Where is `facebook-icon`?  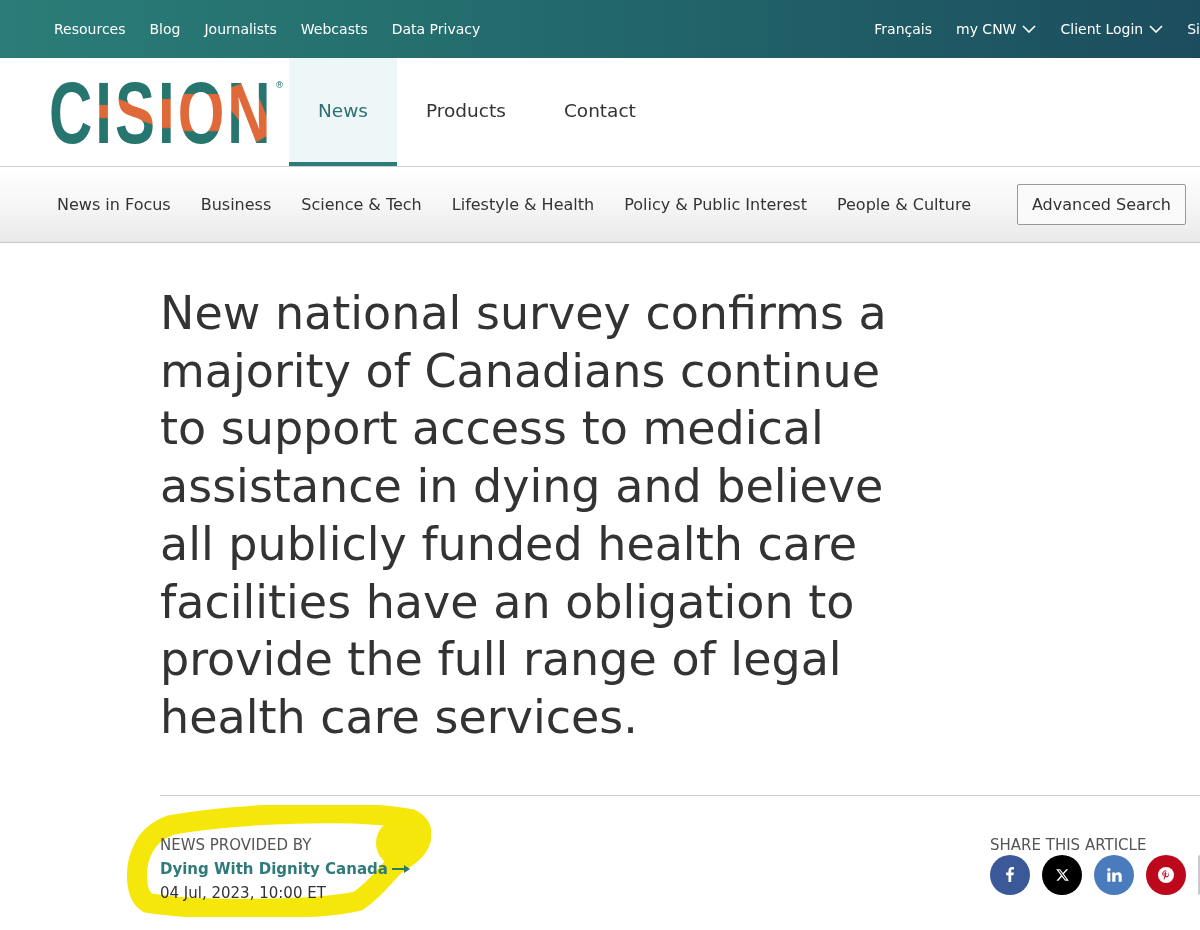
facebook-icon is located at coordinates (1010, 875).